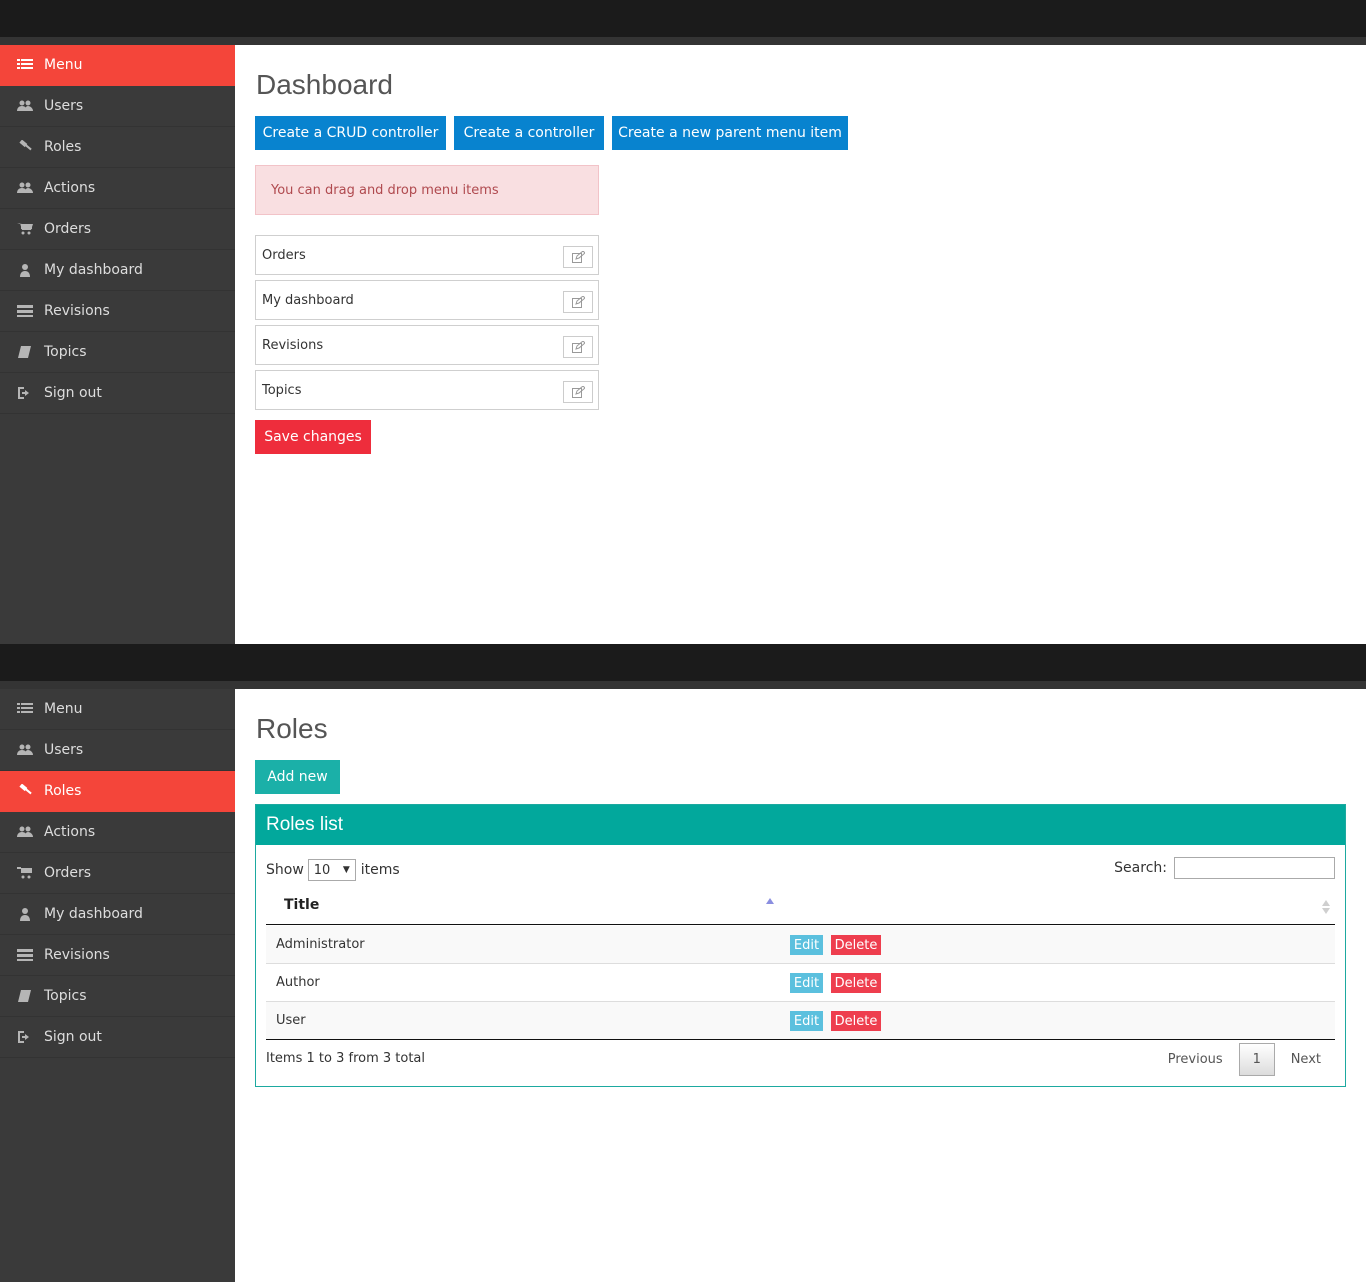 This screenshot has width=1366, height=1282. I want to click on create-crud-controller-button: Create a CRUD controller, so click(350, 133).